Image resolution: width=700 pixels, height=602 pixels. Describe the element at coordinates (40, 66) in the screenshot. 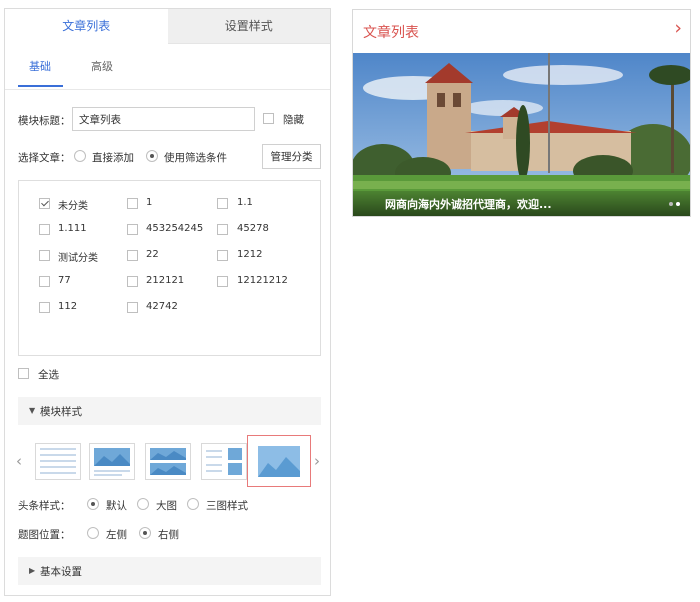

I see `subtab-basic: 基础` at that location.